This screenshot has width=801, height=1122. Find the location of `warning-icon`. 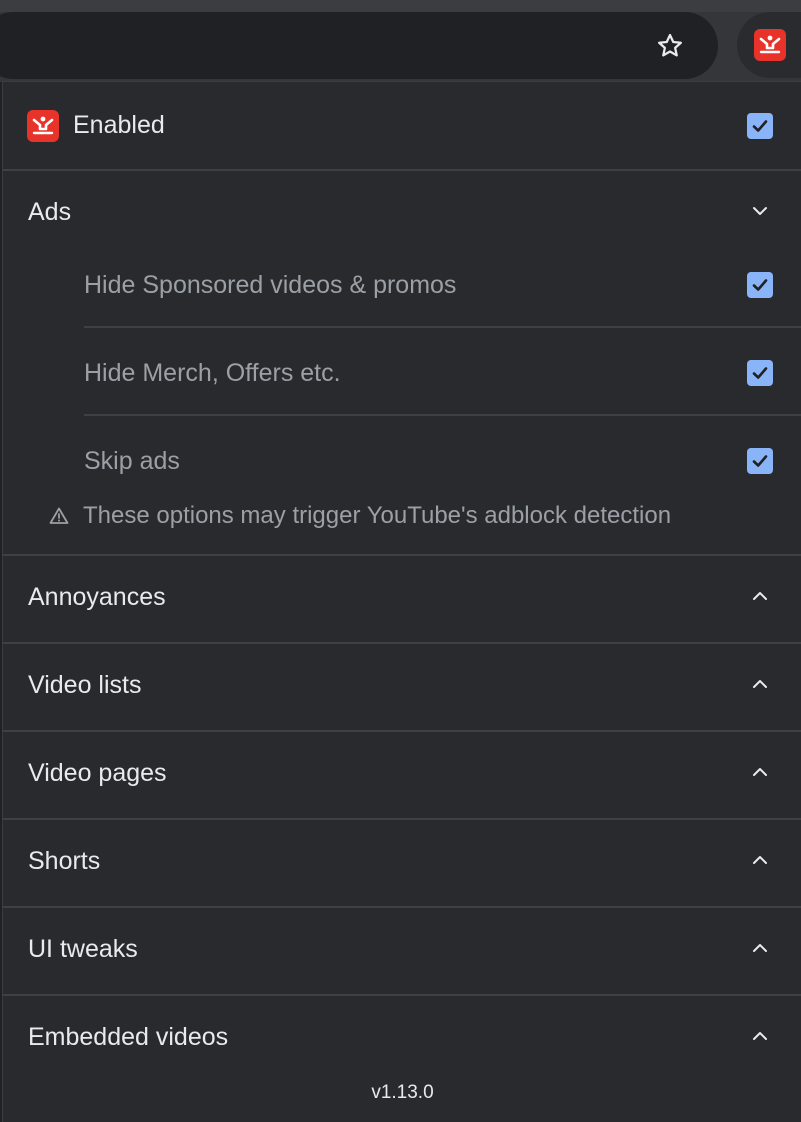

warning-icon is located at coordinates (59, 515).